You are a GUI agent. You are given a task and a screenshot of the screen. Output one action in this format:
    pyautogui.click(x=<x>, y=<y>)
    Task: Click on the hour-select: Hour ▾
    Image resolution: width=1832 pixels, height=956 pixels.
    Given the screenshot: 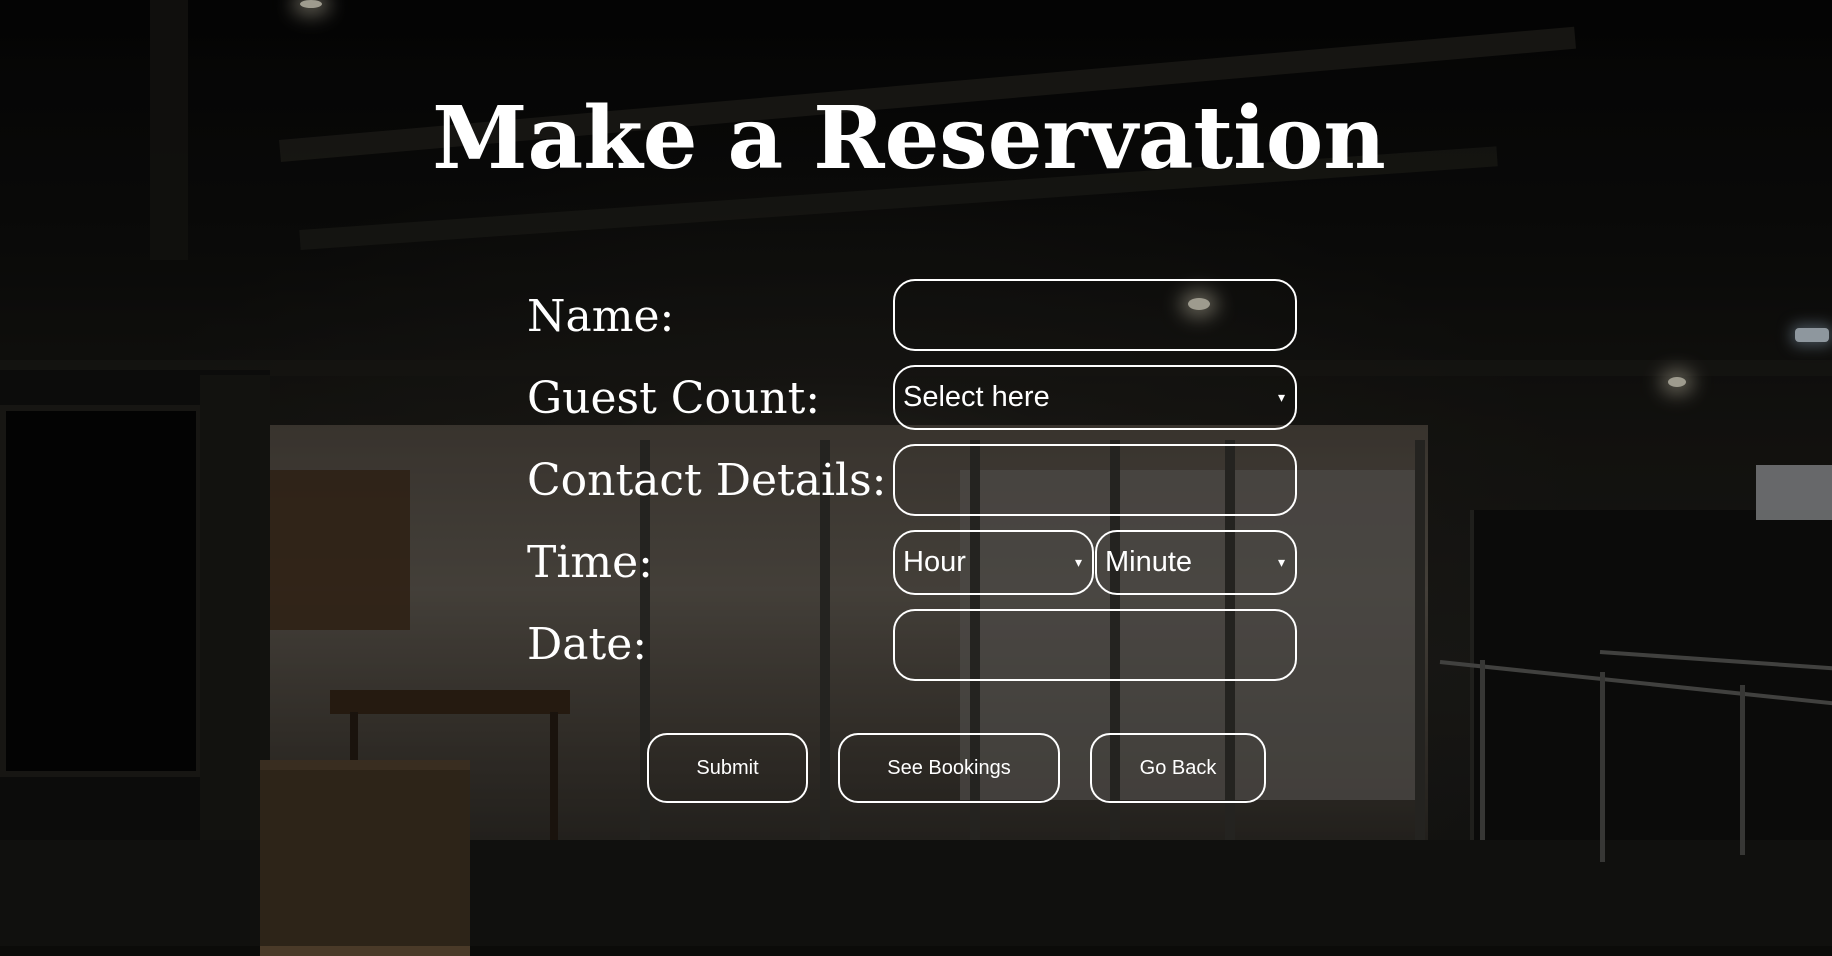 What is the action you would take?
    pyautogui.click(x=993, y=562)
    